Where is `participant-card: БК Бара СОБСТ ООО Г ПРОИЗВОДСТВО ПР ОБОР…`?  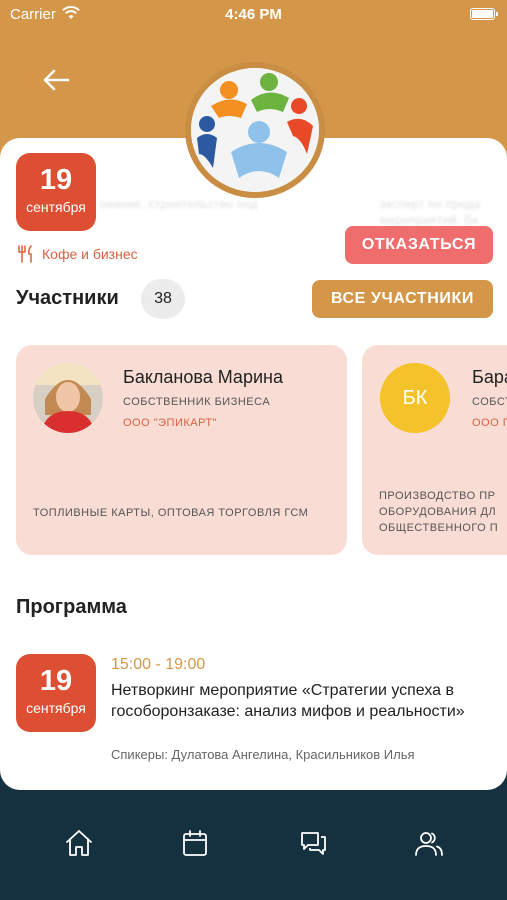 participant-card: БК Бара СОБСТ ООО Г ПРОИЗВОДСТВО ПР ОБОР… is located at coordinates (434, 450).